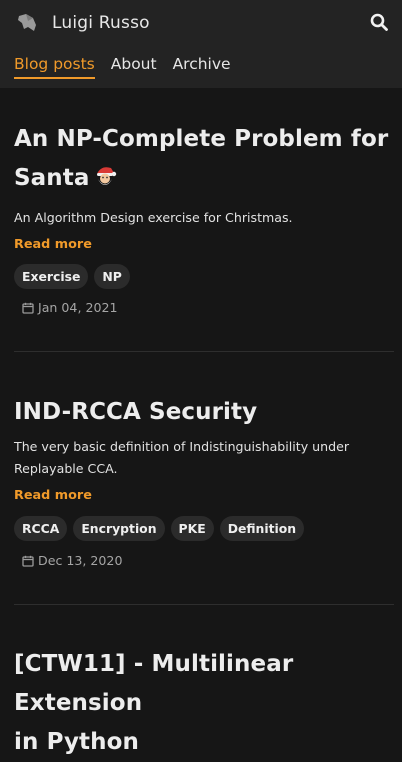 The height and width of the screenshot is (762, 402). Describe the element at coordinates (78, 307) in the screenshot. I see `post-date-text: Jan 04, 2021` at that location.